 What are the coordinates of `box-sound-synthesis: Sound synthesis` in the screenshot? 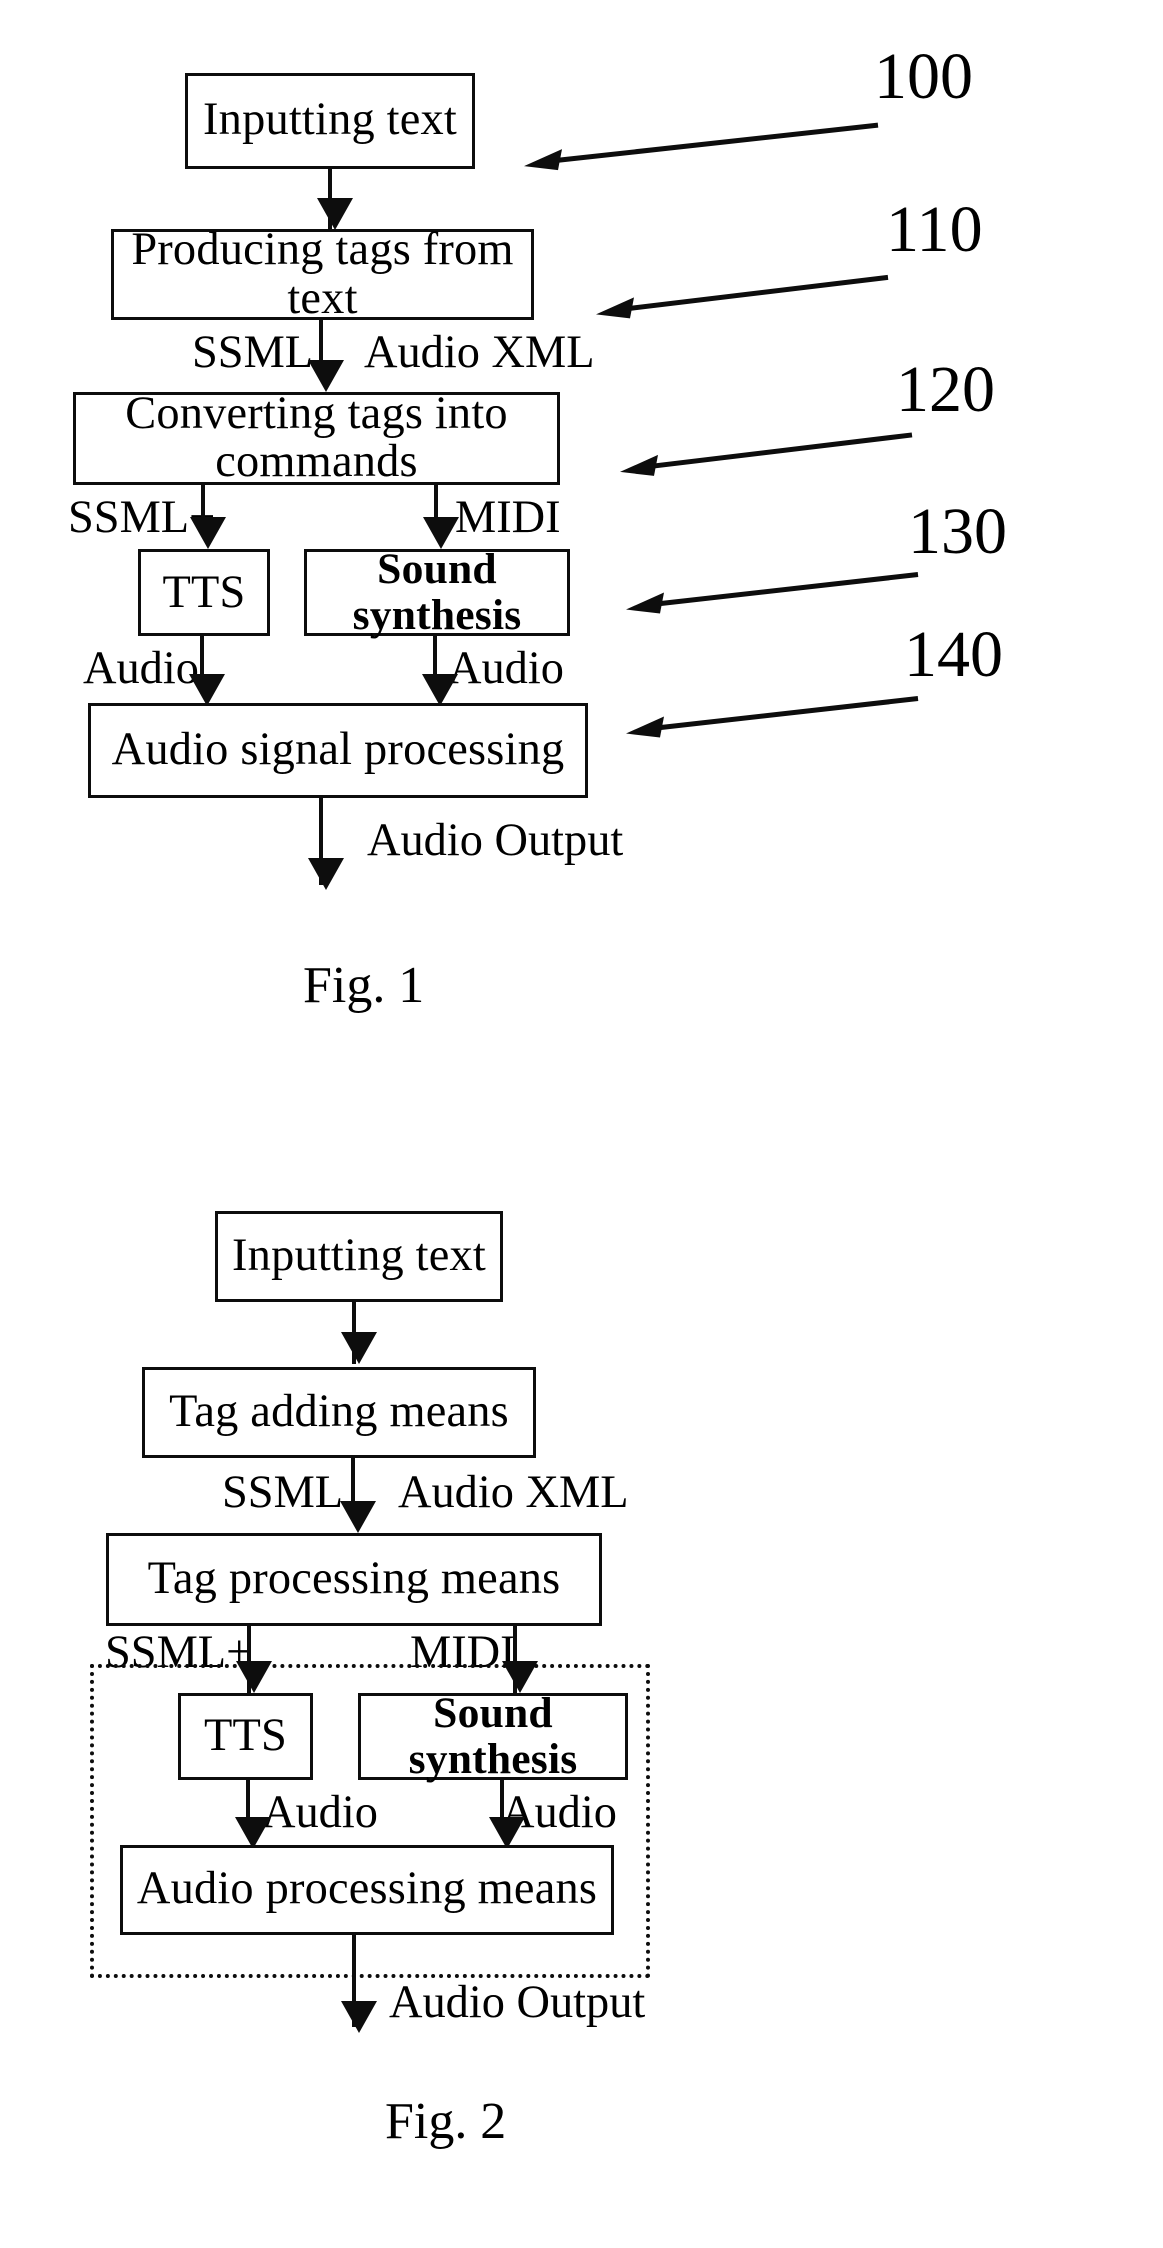 It's located at (437, 592).